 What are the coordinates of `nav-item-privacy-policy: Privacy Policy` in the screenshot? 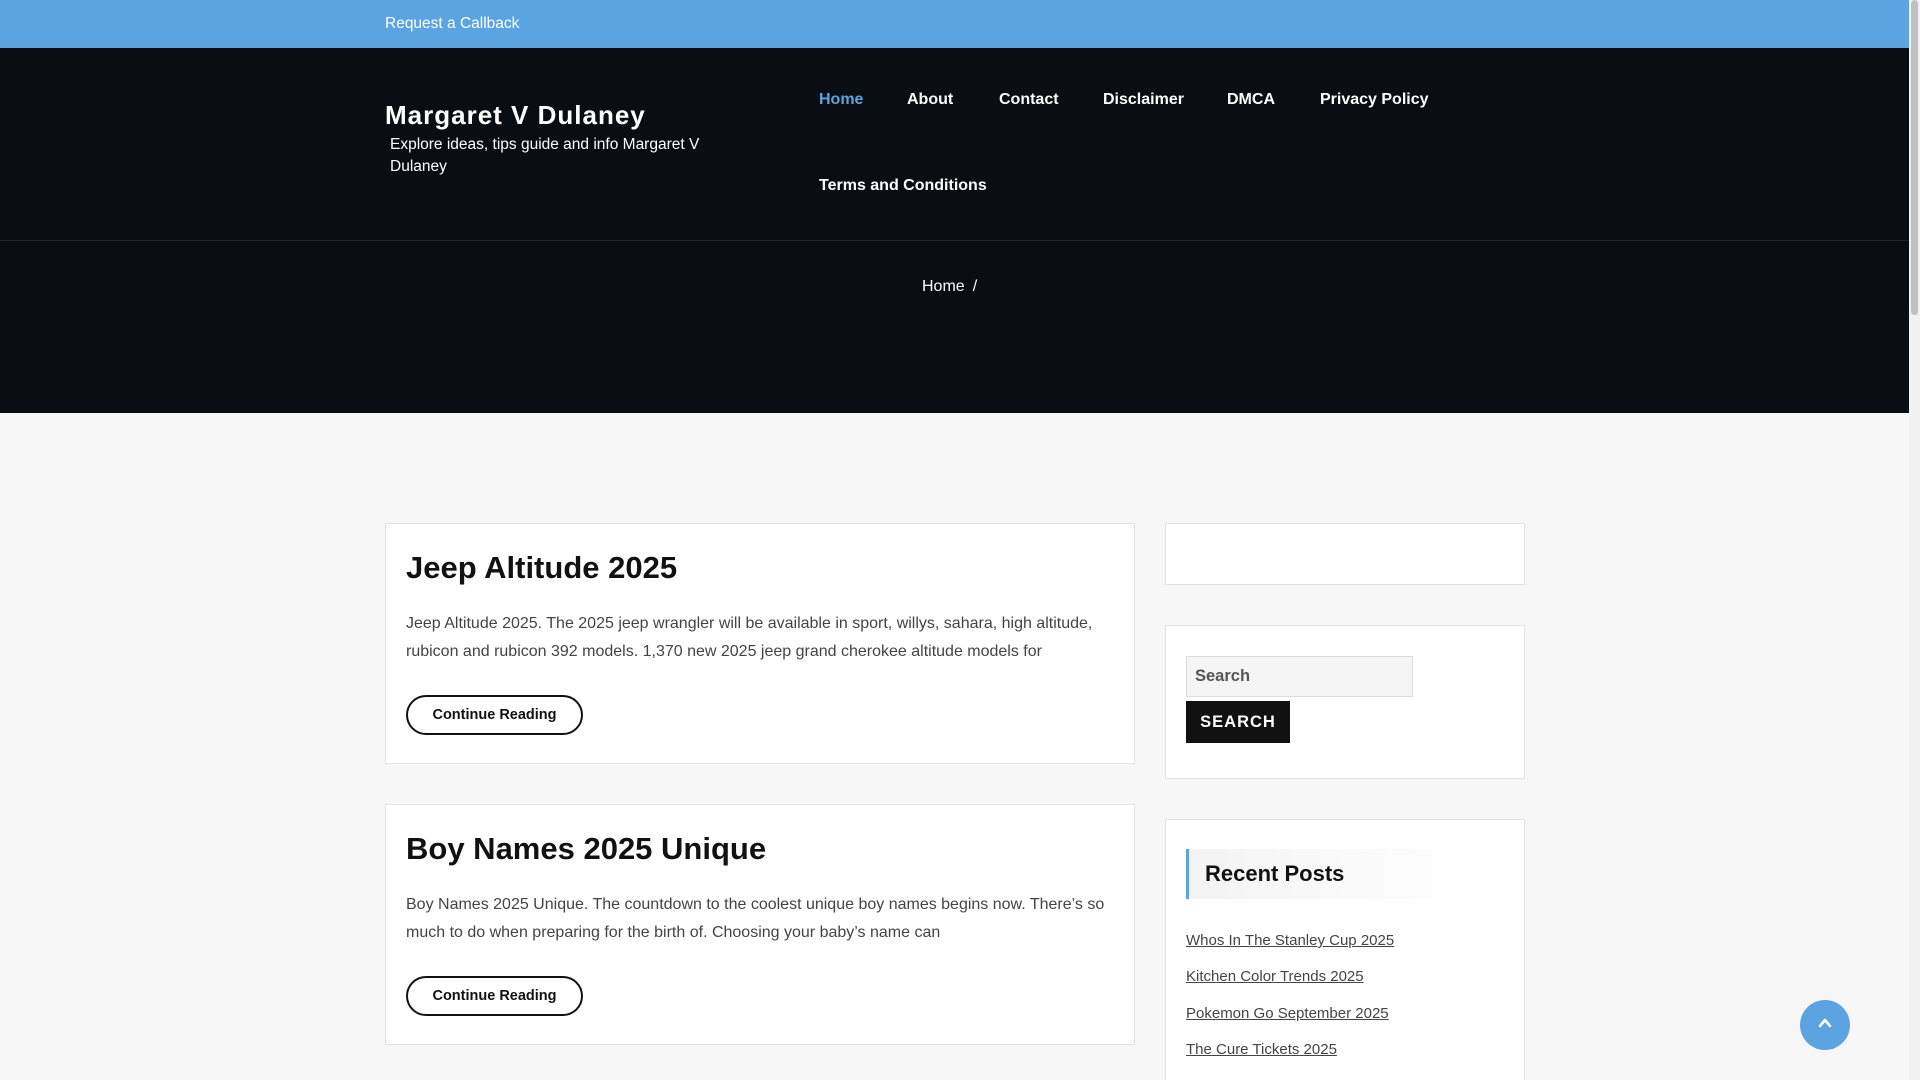 It's located at (1374, 100).